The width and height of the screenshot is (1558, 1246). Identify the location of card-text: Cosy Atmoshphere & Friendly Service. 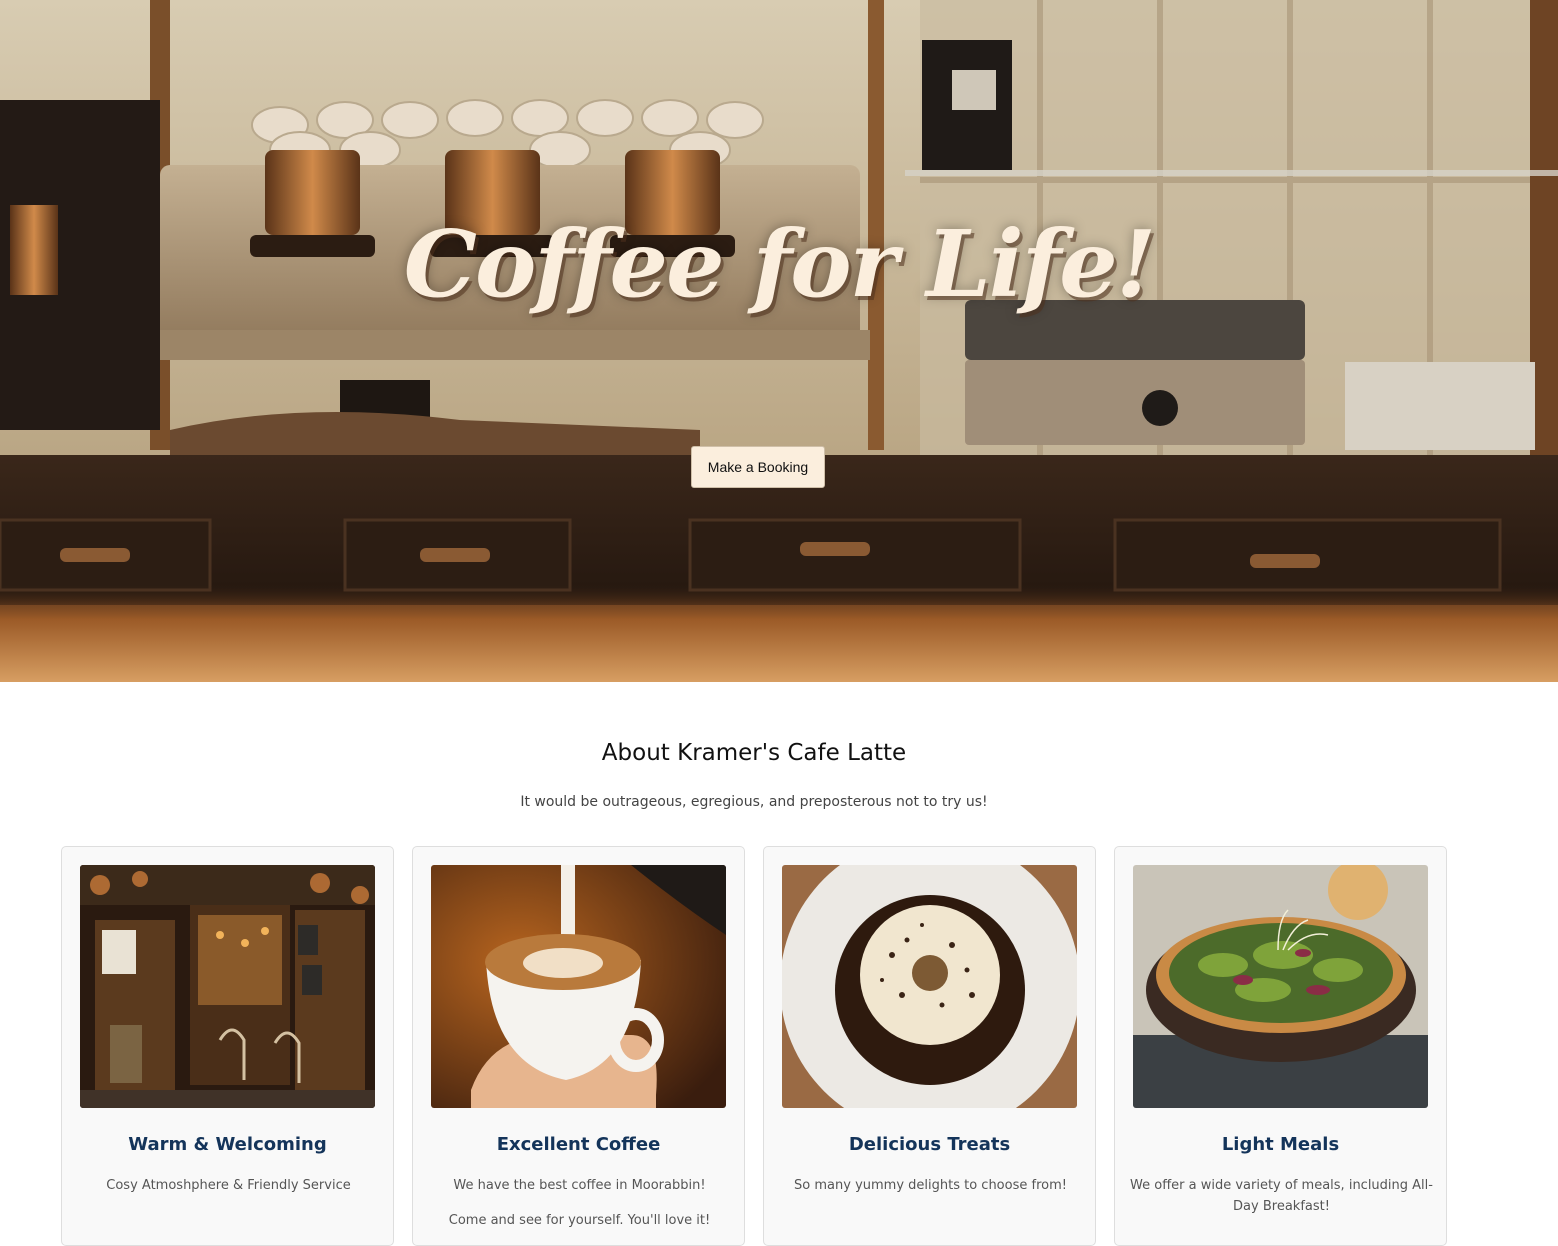
(228, 1185).